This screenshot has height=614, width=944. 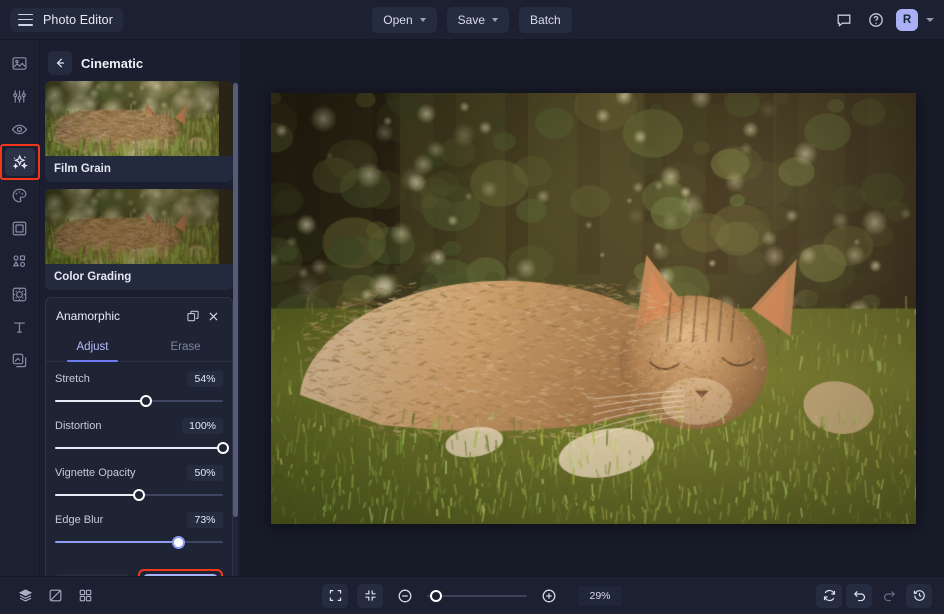 I want to click on top-right-actions: R, so click(x=883, y=20).